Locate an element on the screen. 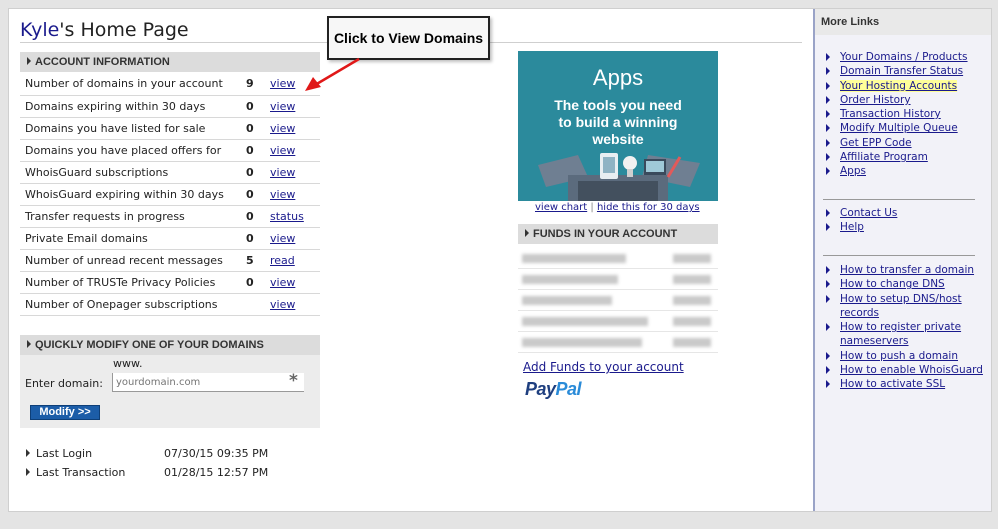 The image size is (998, 529). sidebar-link: Affiliate Program is located at coordinates (884, 157).